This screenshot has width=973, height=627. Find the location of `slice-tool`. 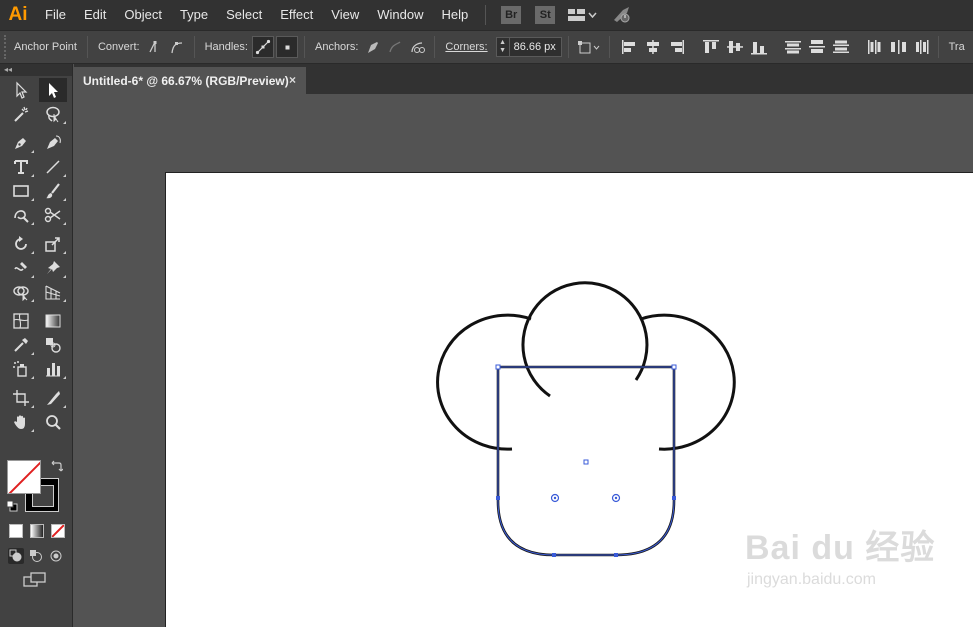

slice-tool is located at coordinates (53, 398).